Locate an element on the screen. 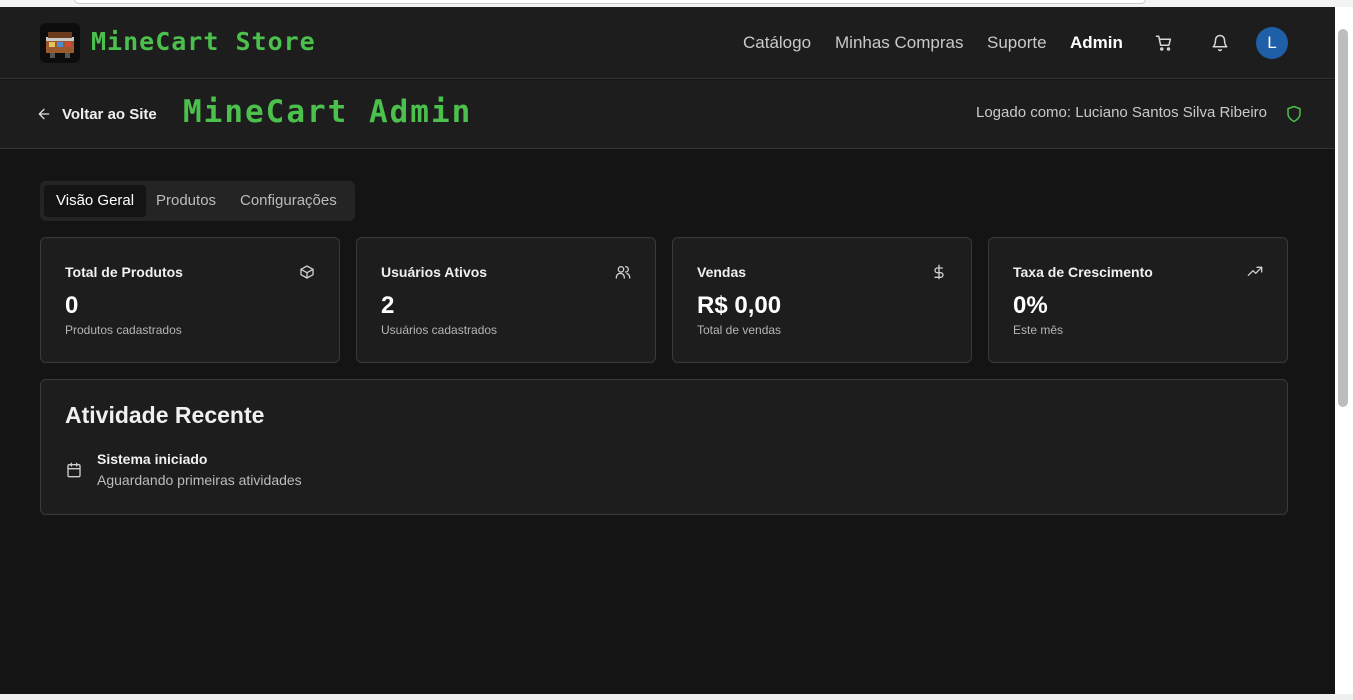 The height and width of the screenshot is (700, 1353). browser-address-bar is located at coordinates (610, 2).